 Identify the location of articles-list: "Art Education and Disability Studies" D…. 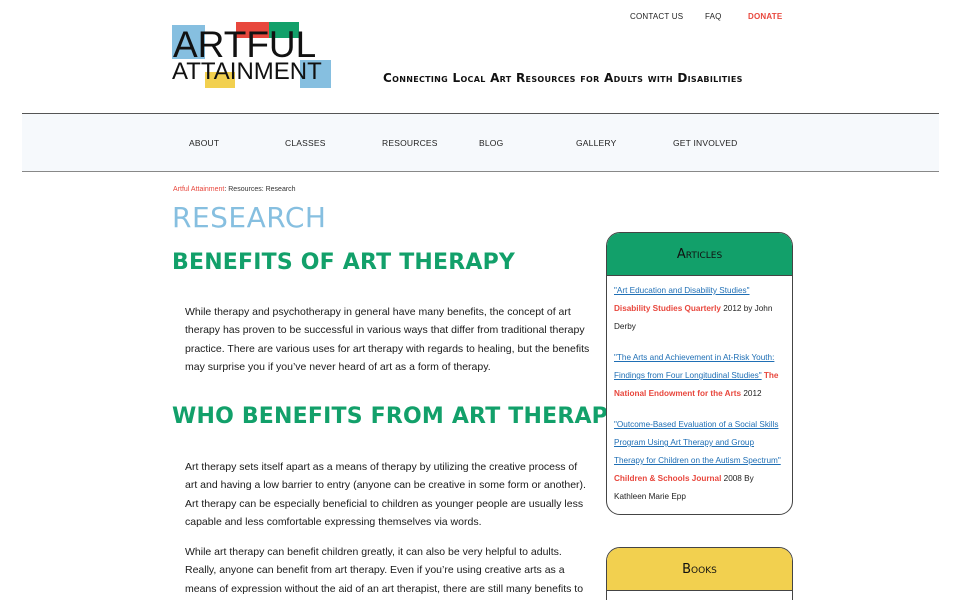
(699, 391).